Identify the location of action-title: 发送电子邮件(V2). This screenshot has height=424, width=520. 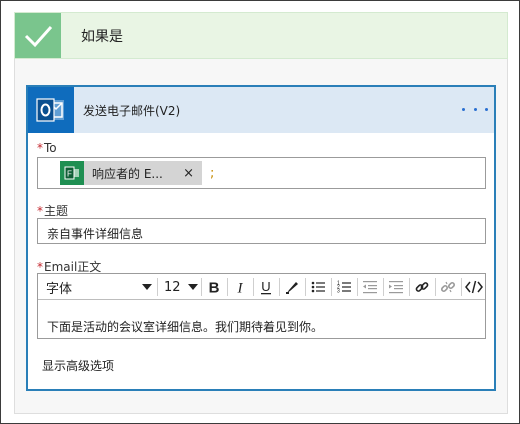
(132, 111).